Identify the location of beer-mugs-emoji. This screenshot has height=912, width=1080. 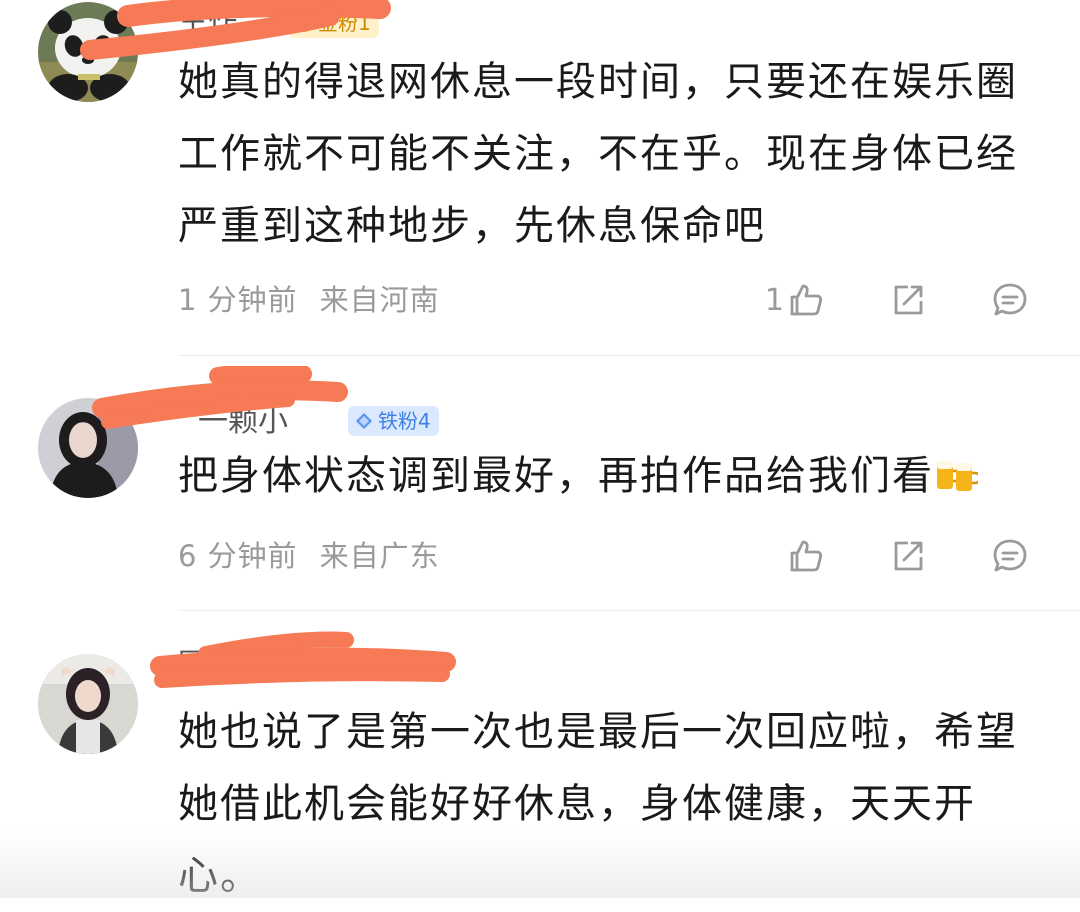
(957, 476).